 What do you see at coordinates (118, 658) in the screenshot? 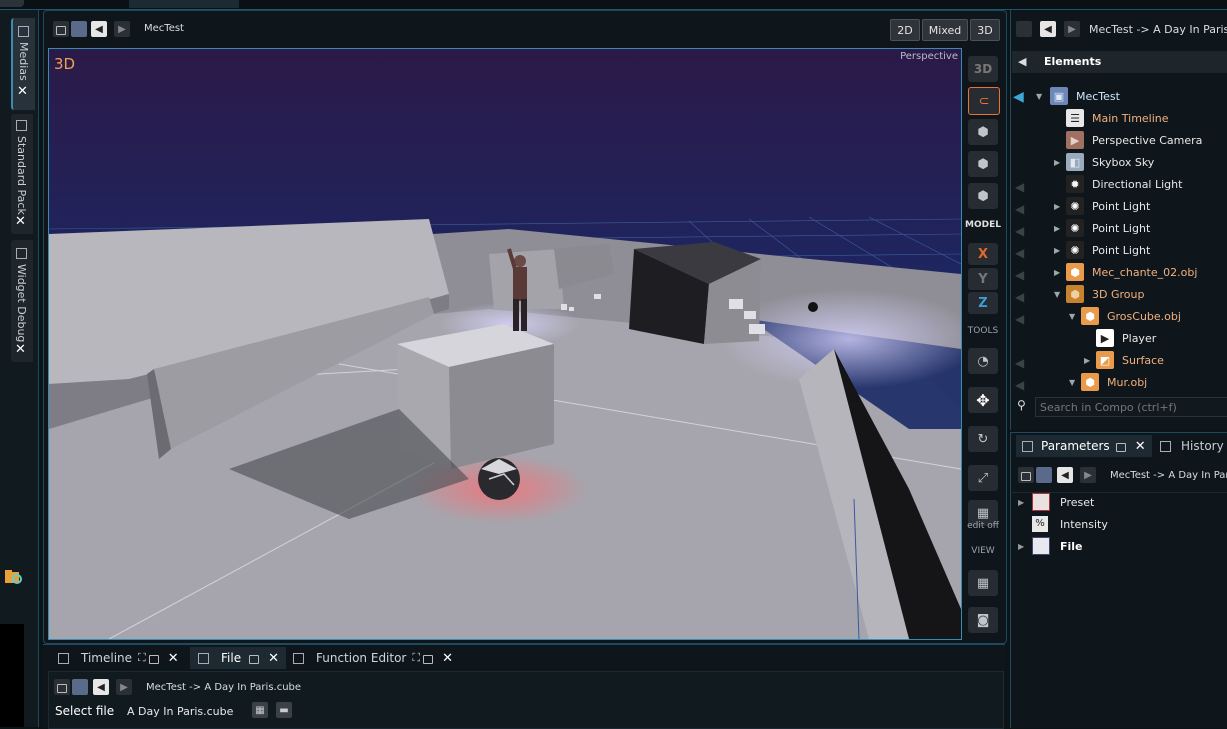
I see `tab-timeline: Timeline ⛶ ✕` at bounding box center [118, 658].